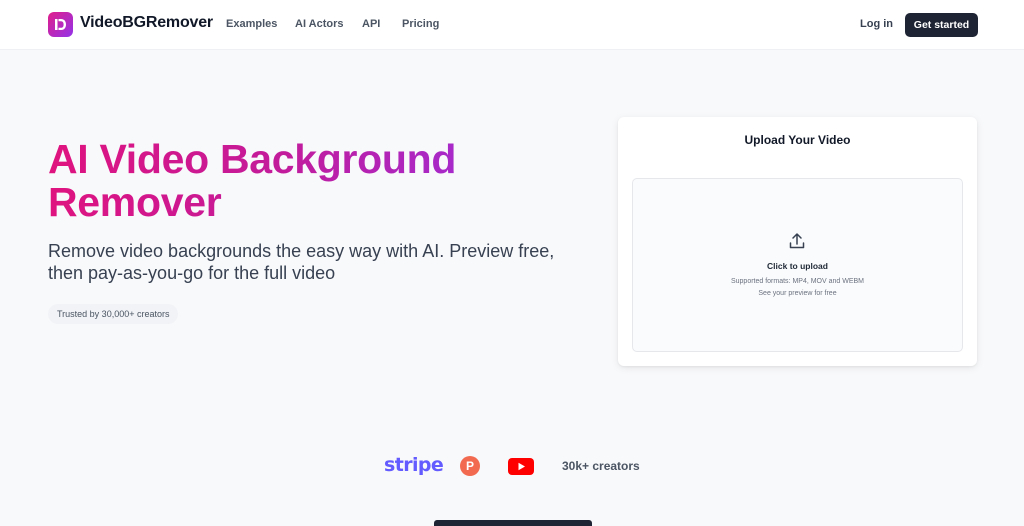 The image size is (1024, 526). I want to click on nav-api: API, so click(371, 24).